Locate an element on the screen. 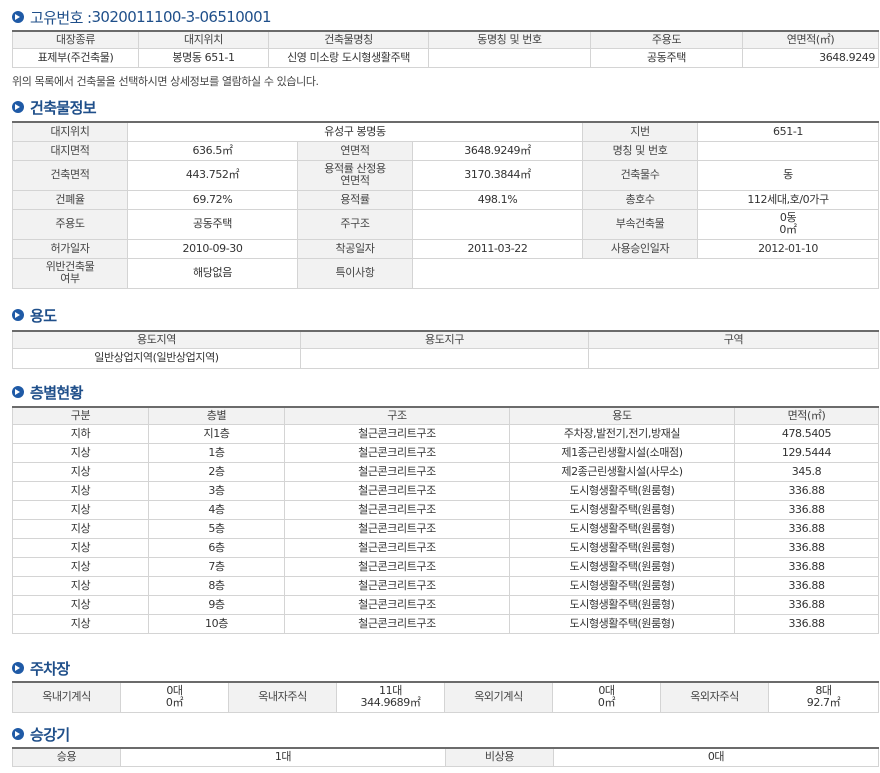  outdoor-self-value: 8대 92.7㎡ is located at coordinates (823, 697).